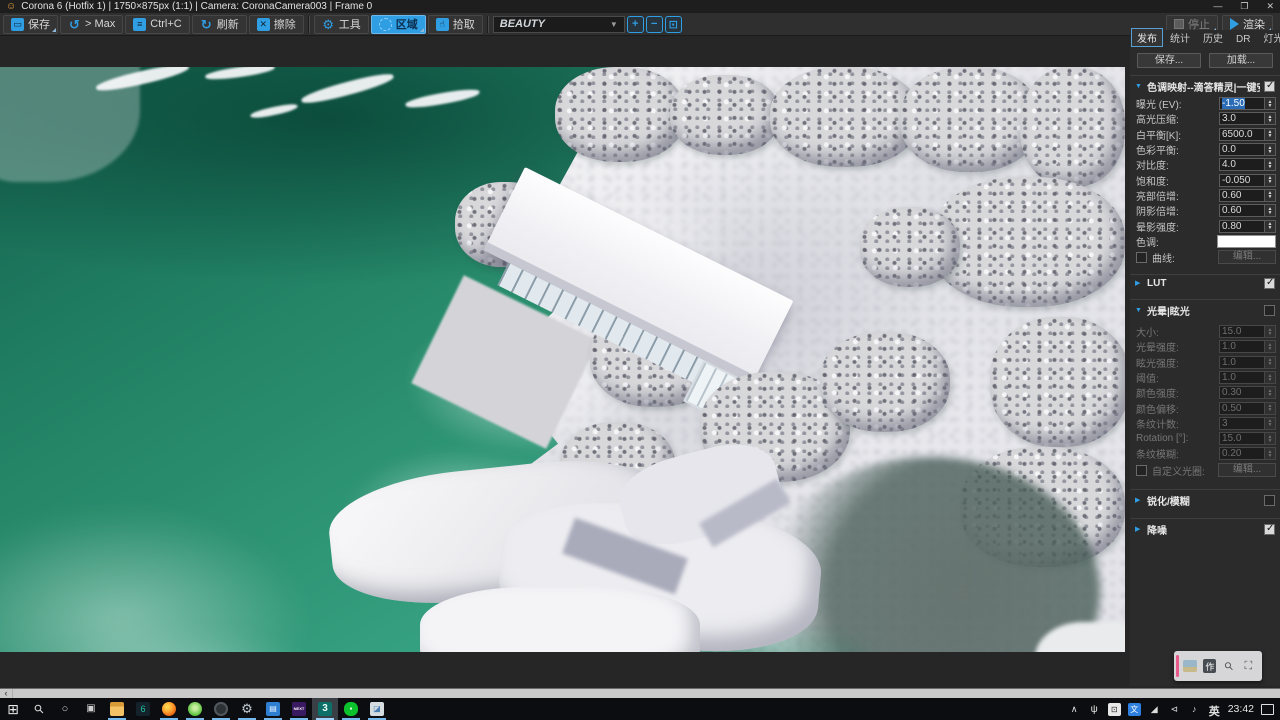 The image size is (1280, 720). Describe the element at coordinates (1267, 709) in the screenshot. I see `action-center-icon` at that location.